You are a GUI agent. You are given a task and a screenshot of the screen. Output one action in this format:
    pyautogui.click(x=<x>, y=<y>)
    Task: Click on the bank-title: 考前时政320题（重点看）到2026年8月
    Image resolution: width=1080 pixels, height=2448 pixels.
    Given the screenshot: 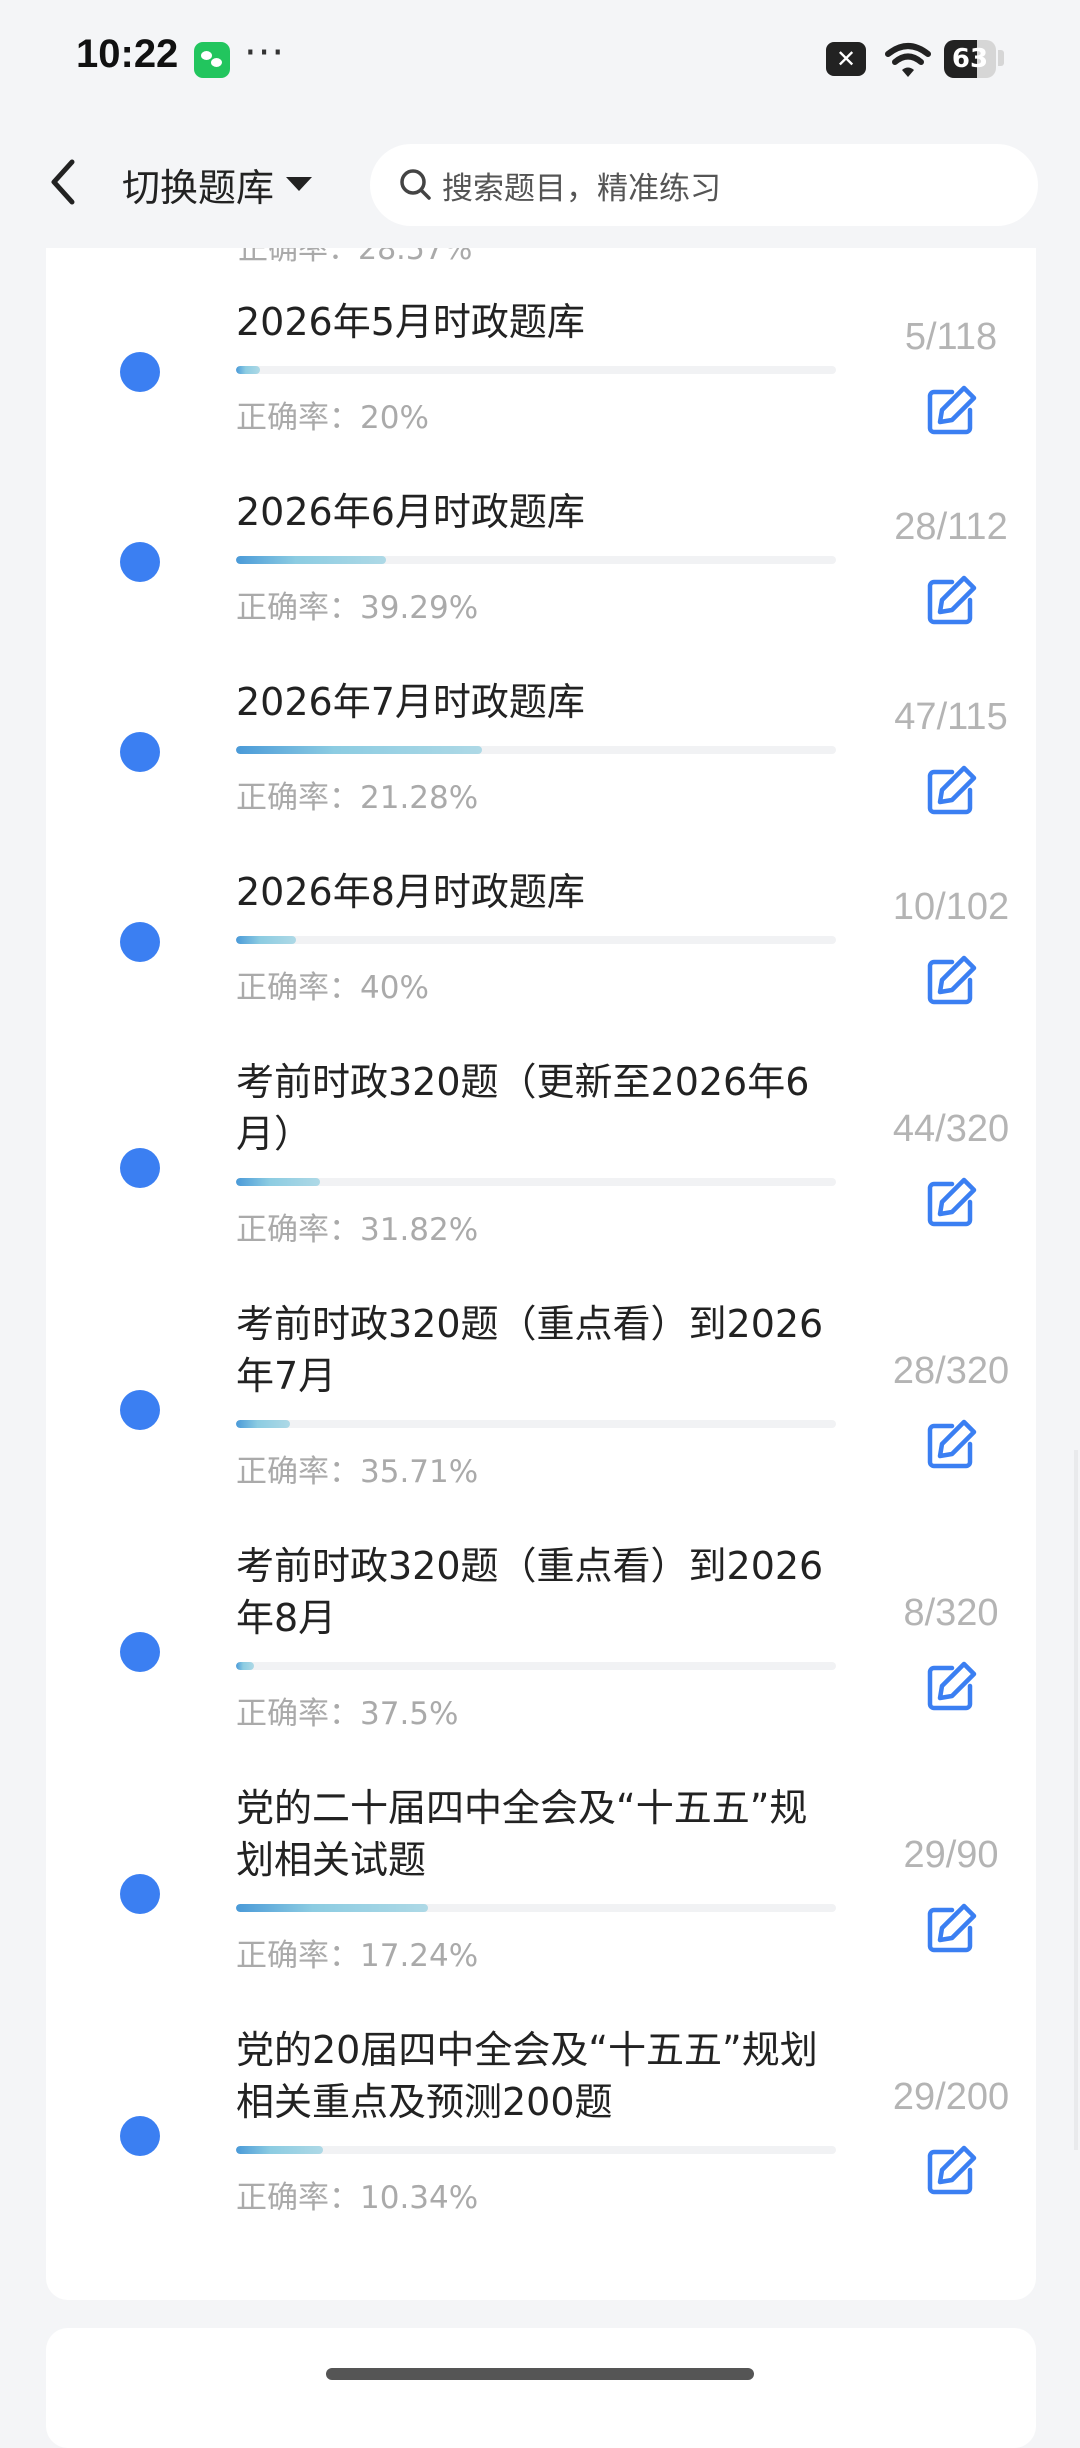 What is the action you would take?
    pyautogui.click(x=530, y=1592)
    